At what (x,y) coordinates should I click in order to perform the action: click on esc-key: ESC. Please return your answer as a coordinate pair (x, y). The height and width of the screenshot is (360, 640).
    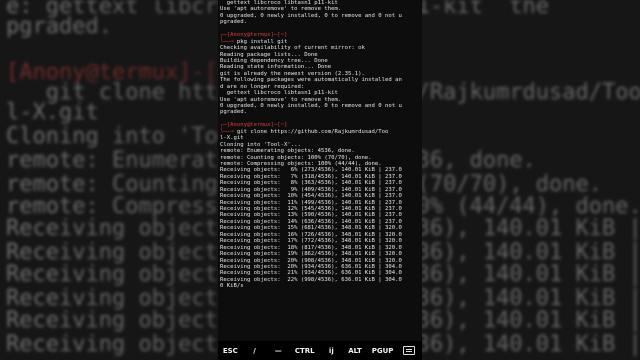
    Looking at the image, I should click on (230, 351).